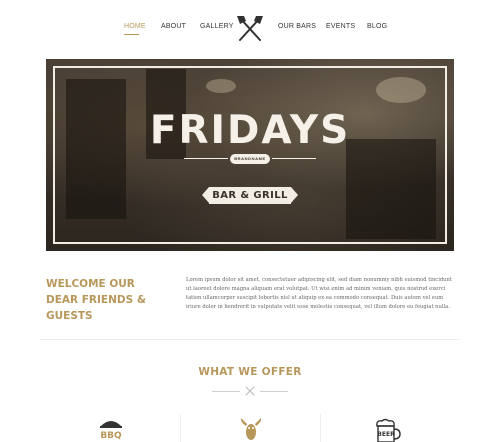  What do you see at coordinates (340, 26) in the screenshot?
I see `nav-item-events: EVENTS` at bounding box center [340, 26].